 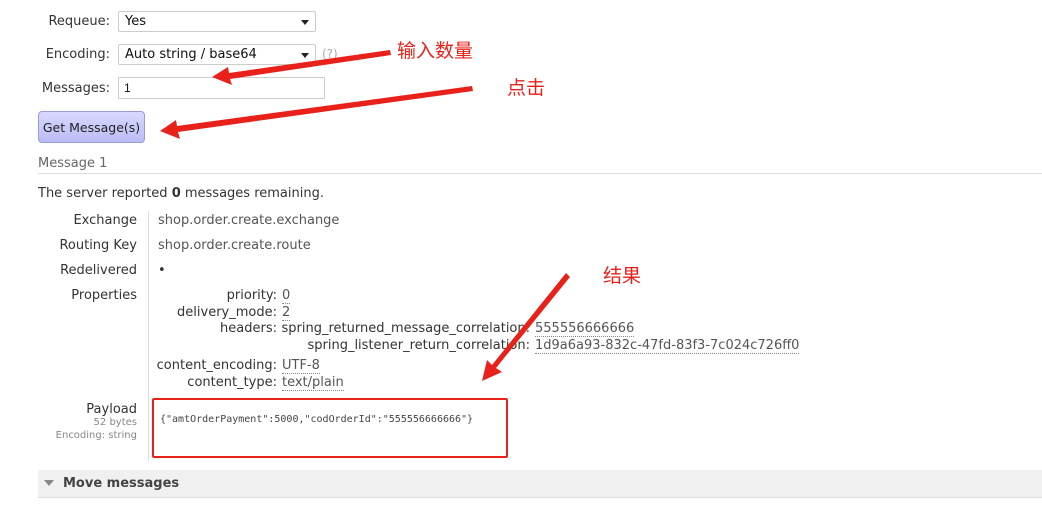 What do you see at coordinates (435, 51) in the screenshot?
I see `annotation-input-count: 输入数量` at bounding box center [435, 51].